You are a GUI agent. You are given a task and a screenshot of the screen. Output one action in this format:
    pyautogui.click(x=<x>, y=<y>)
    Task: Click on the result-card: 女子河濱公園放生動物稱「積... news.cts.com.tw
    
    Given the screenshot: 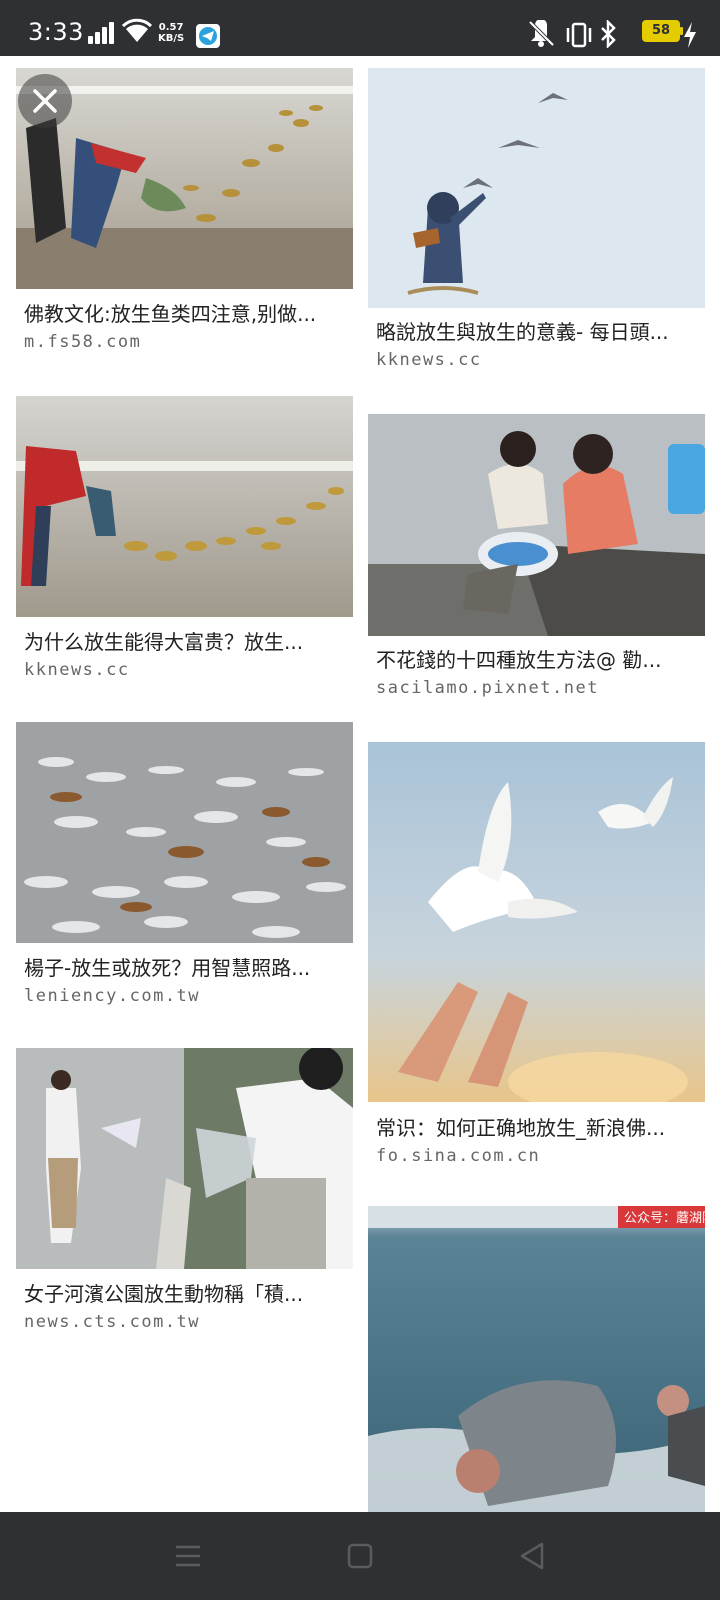 What is the action you would take?
    pyautogui.click(x=184, y=1198)
    